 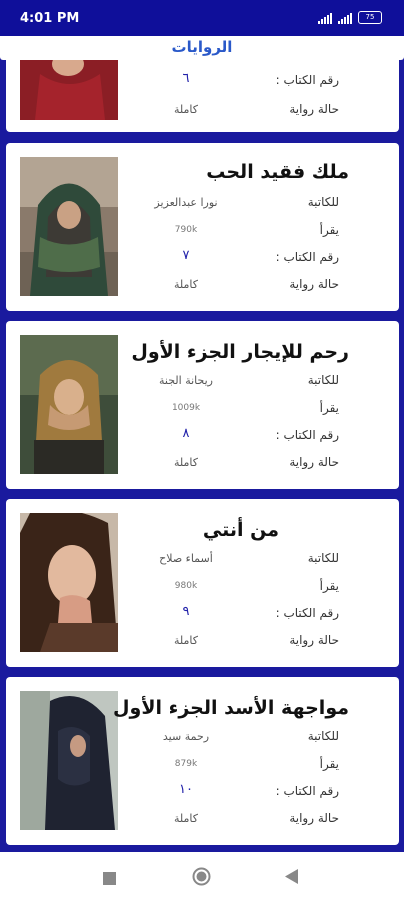 What do you see at coordinates (202, 96) in the screenshot?
I see `novel-card: رقم الكتاب : ٦ حالة رواية كاملة` at bounding box center [202, 96].